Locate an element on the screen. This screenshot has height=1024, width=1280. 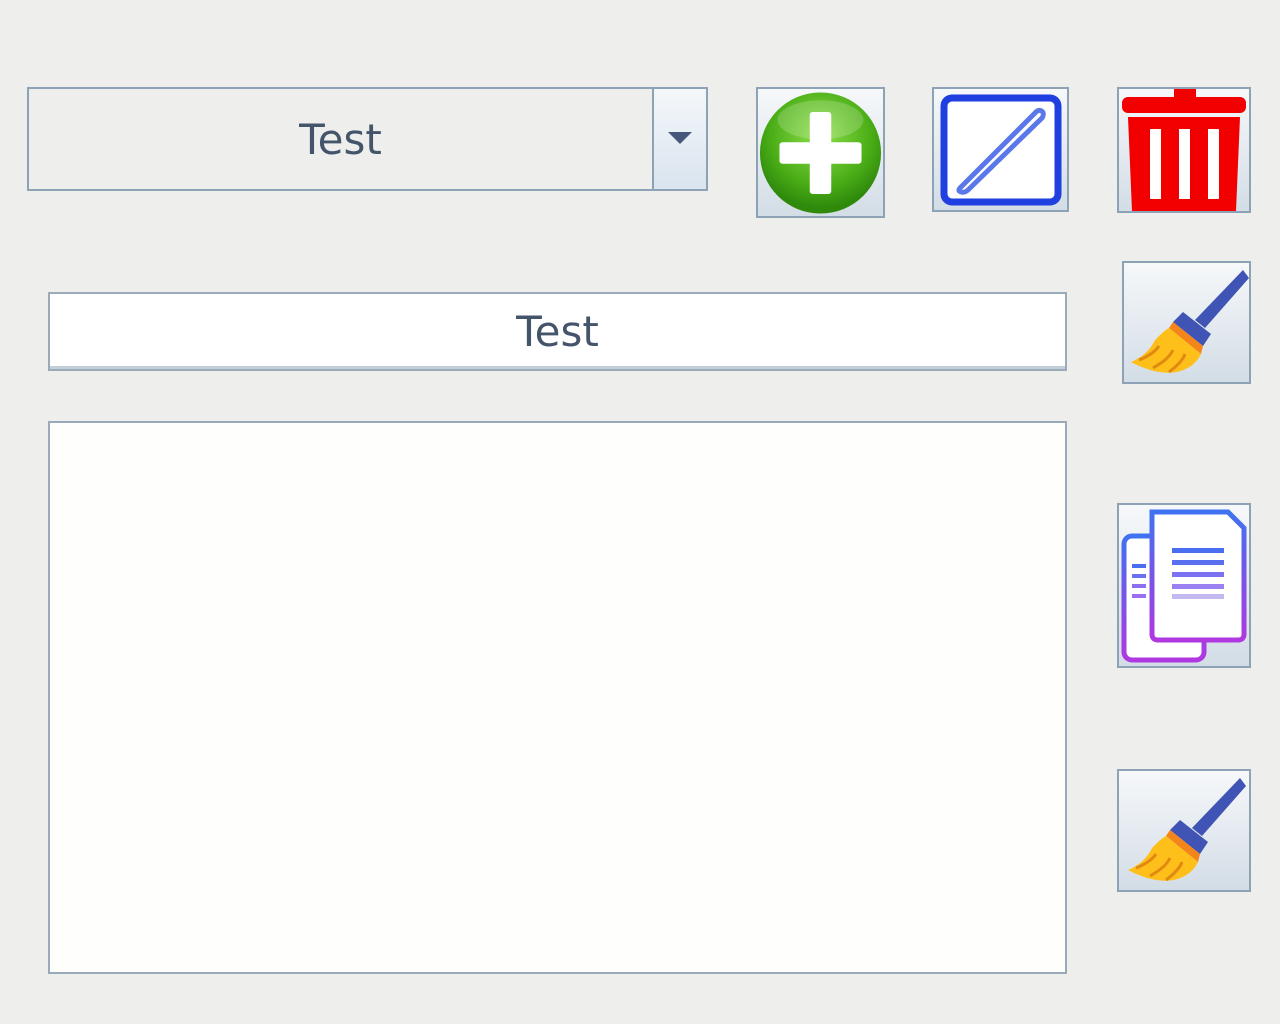
add-button is located at coordinates (820, 152).